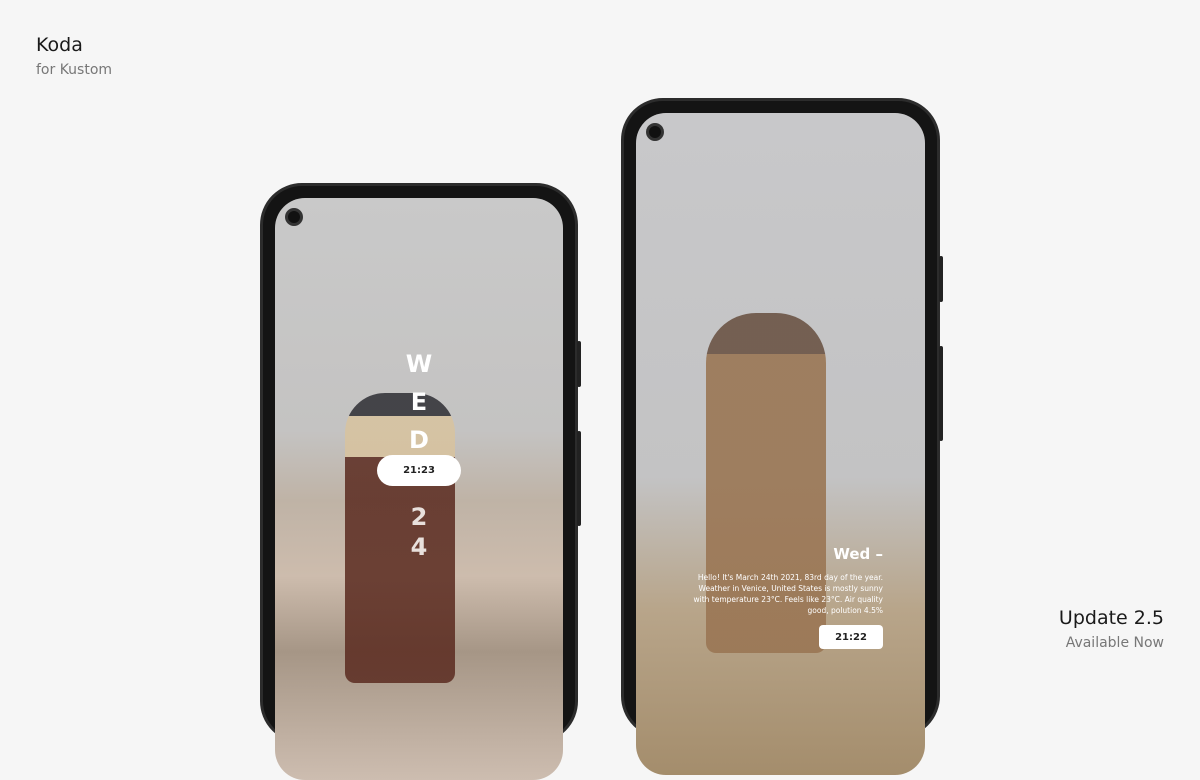 The image size is (1200, 780). I want to click on update-banner: Update 2.5 Available Now, so click(1111, 629).